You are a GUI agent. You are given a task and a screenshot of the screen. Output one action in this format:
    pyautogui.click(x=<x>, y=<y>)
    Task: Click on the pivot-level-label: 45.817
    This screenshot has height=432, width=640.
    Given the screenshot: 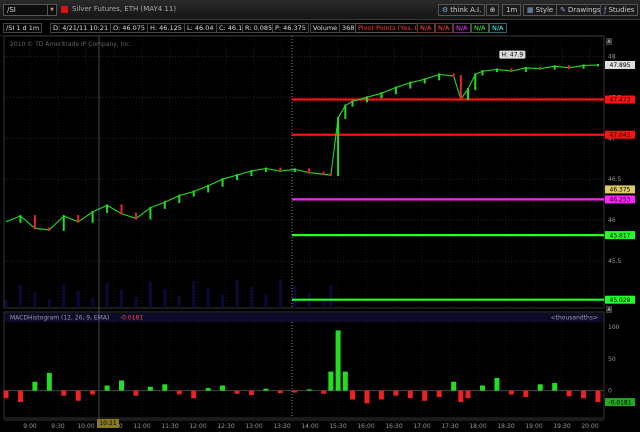 What is the action you would take?
    pyautogui.click(x=620, y=235)
    